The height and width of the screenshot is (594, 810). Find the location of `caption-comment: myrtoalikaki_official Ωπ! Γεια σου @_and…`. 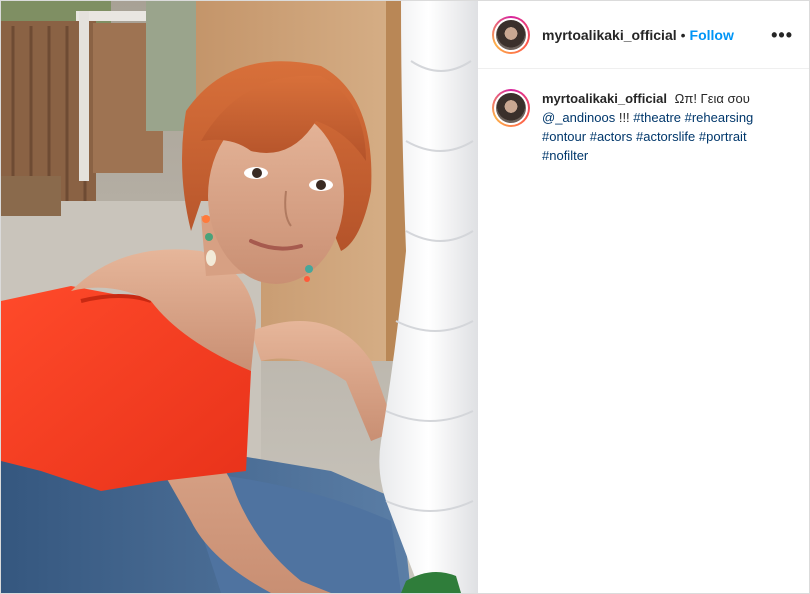

caption-comment: myrtoalikaki_official Ωπ! Γεια σου @_and… is located at coordinates (643, 117).